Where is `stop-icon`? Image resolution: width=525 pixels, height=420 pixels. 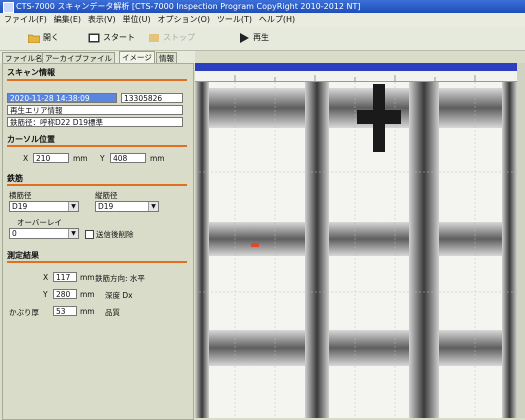
stop-icon is located at coordinates (154, 38).